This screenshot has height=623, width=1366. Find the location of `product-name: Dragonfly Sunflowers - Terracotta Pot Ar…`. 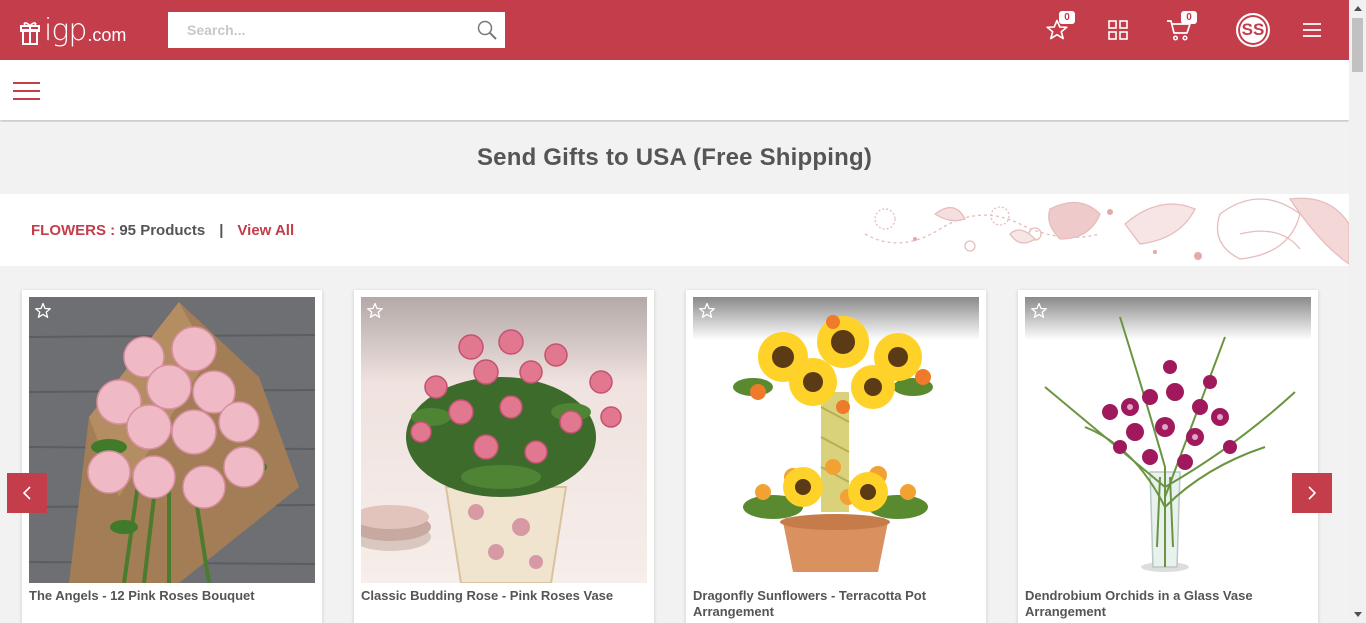

product-name: Dragonfly Sunflowers - Terracotta Pot Ar… is located at coordinates (836, 604).